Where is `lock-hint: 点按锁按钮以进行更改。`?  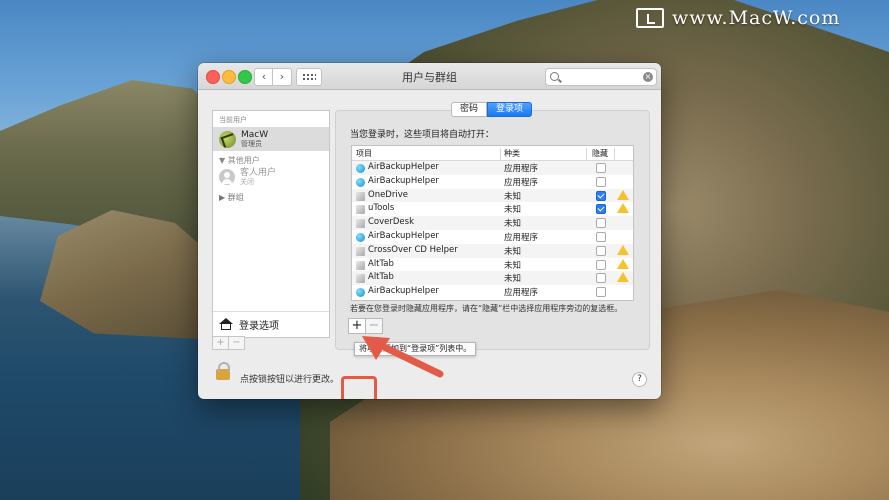
lock-hint: 点按锁按钮以进行更改。 is located at coordinates (290, 380).